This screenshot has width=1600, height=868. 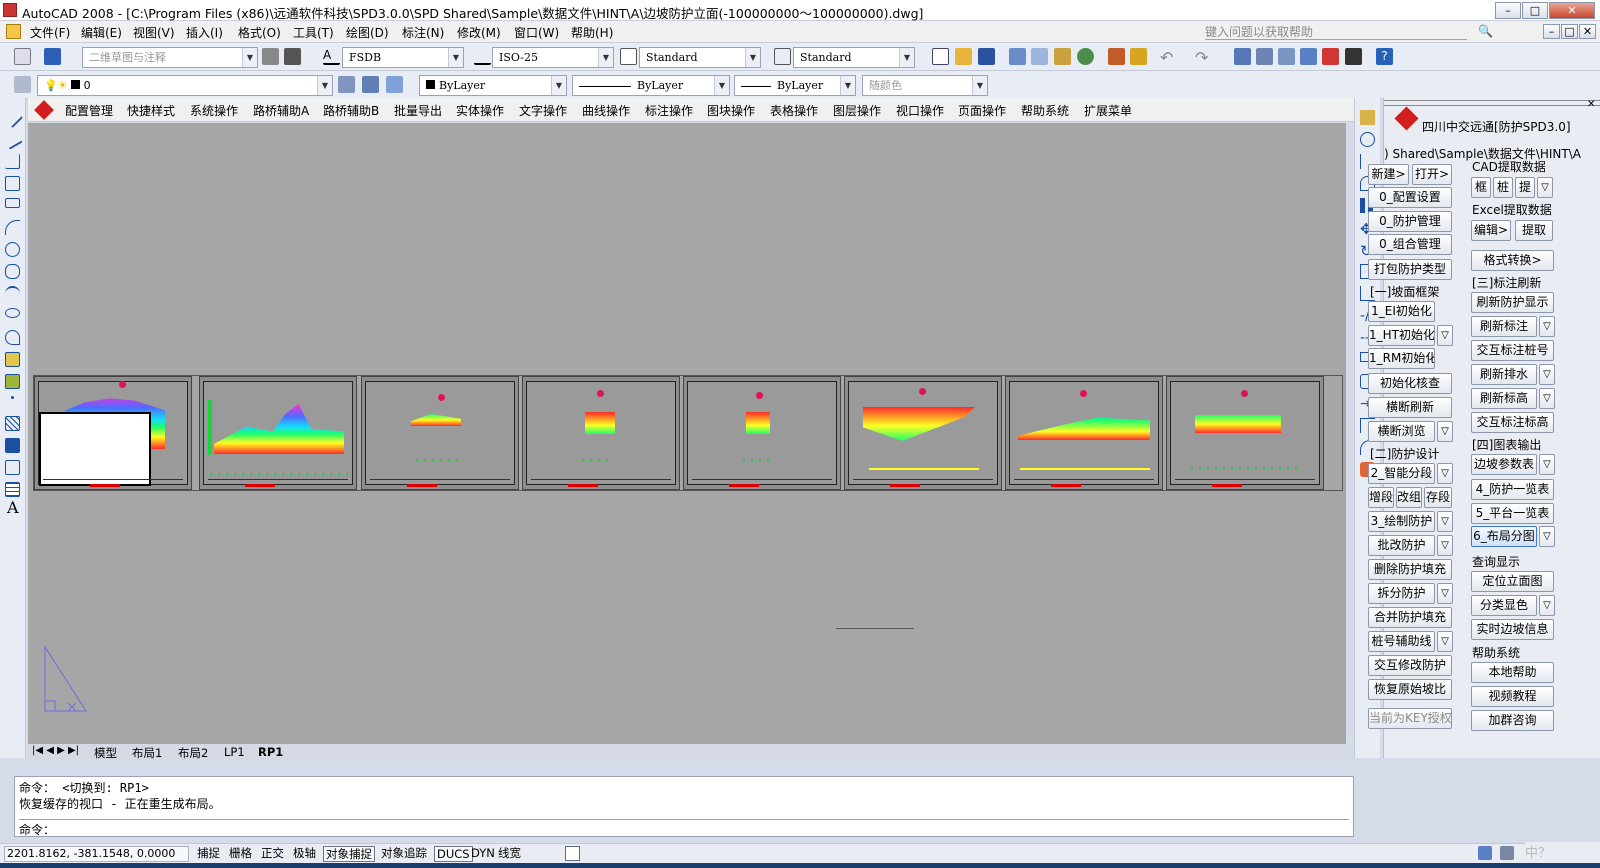 I want to click on classify-color-dropdown: ▽, so click(x=1547, y=605).